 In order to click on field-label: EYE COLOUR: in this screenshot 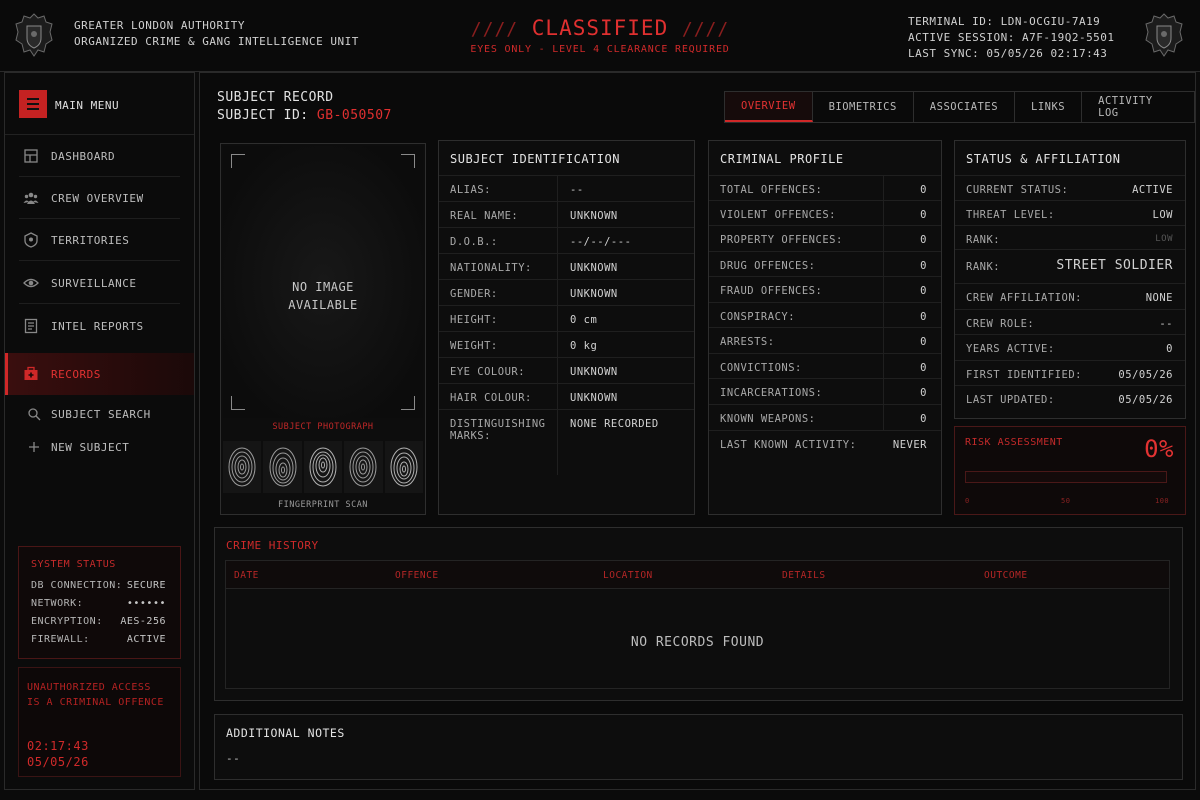, I will do `click(488, 372)`.